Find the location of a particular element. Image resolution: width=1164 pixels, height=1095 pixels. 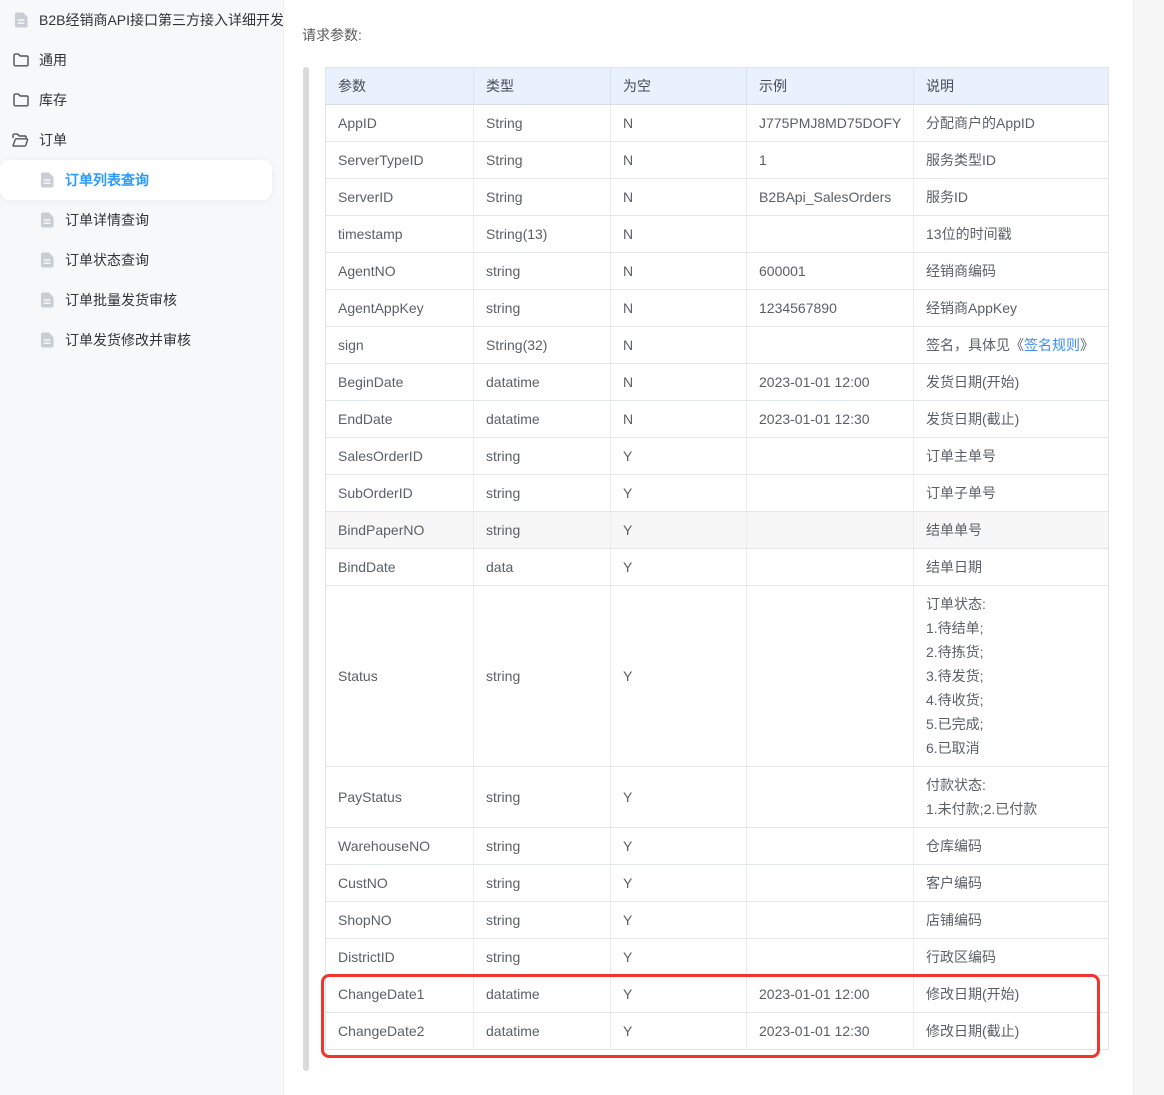

cell-param: Status is located at coordinates (399, 676).